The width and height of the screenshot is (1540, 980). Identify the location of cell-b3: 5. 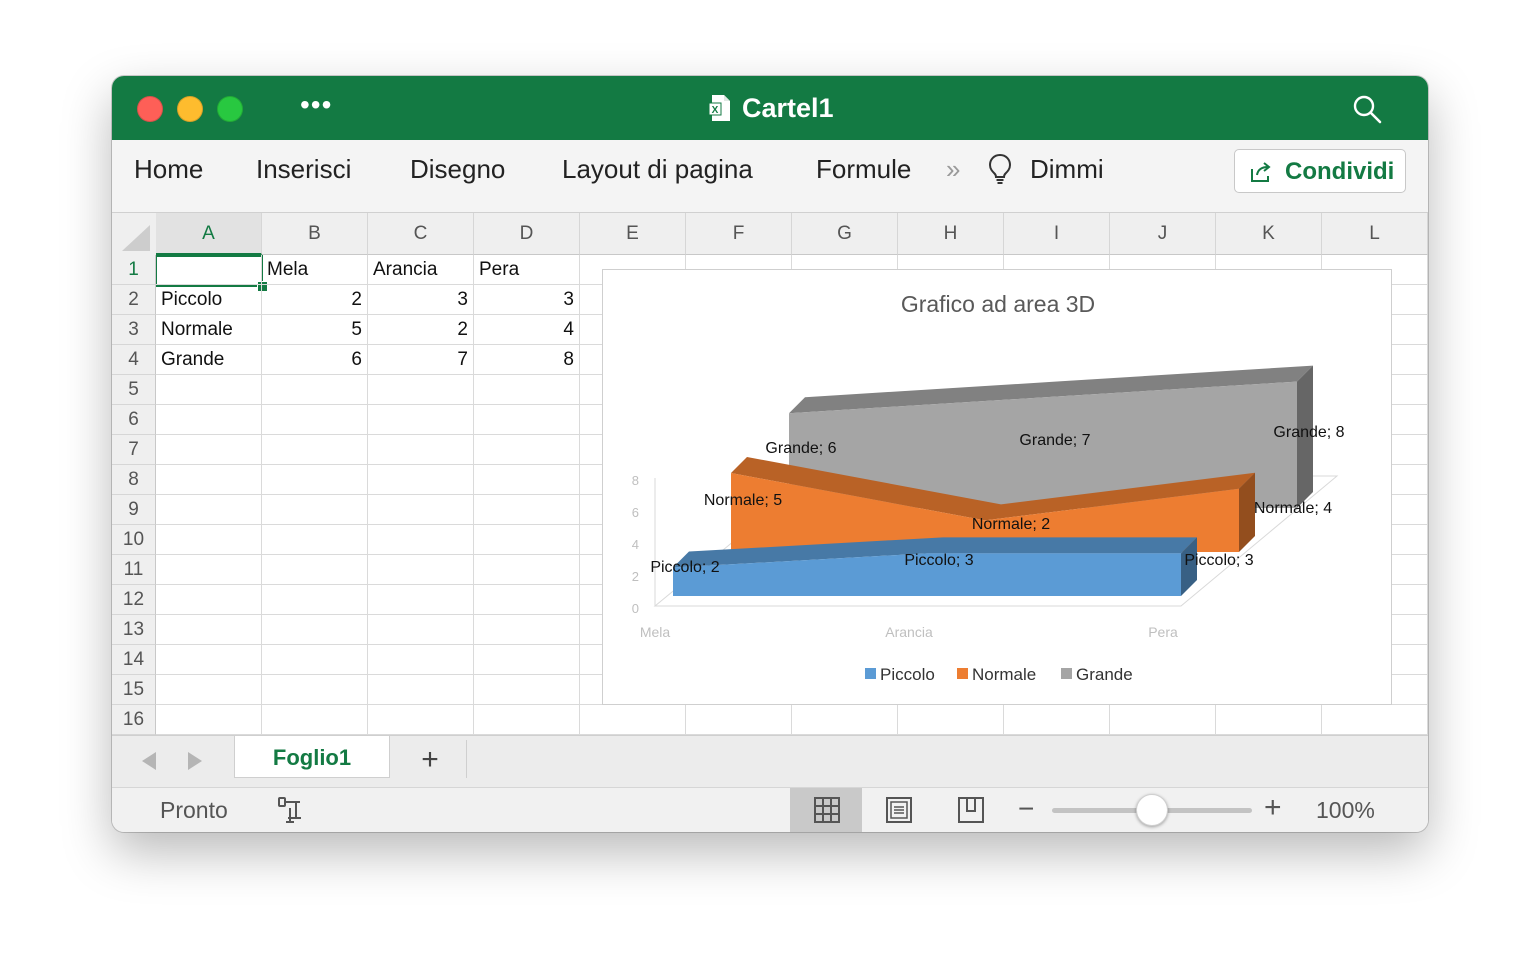
(315, 330).